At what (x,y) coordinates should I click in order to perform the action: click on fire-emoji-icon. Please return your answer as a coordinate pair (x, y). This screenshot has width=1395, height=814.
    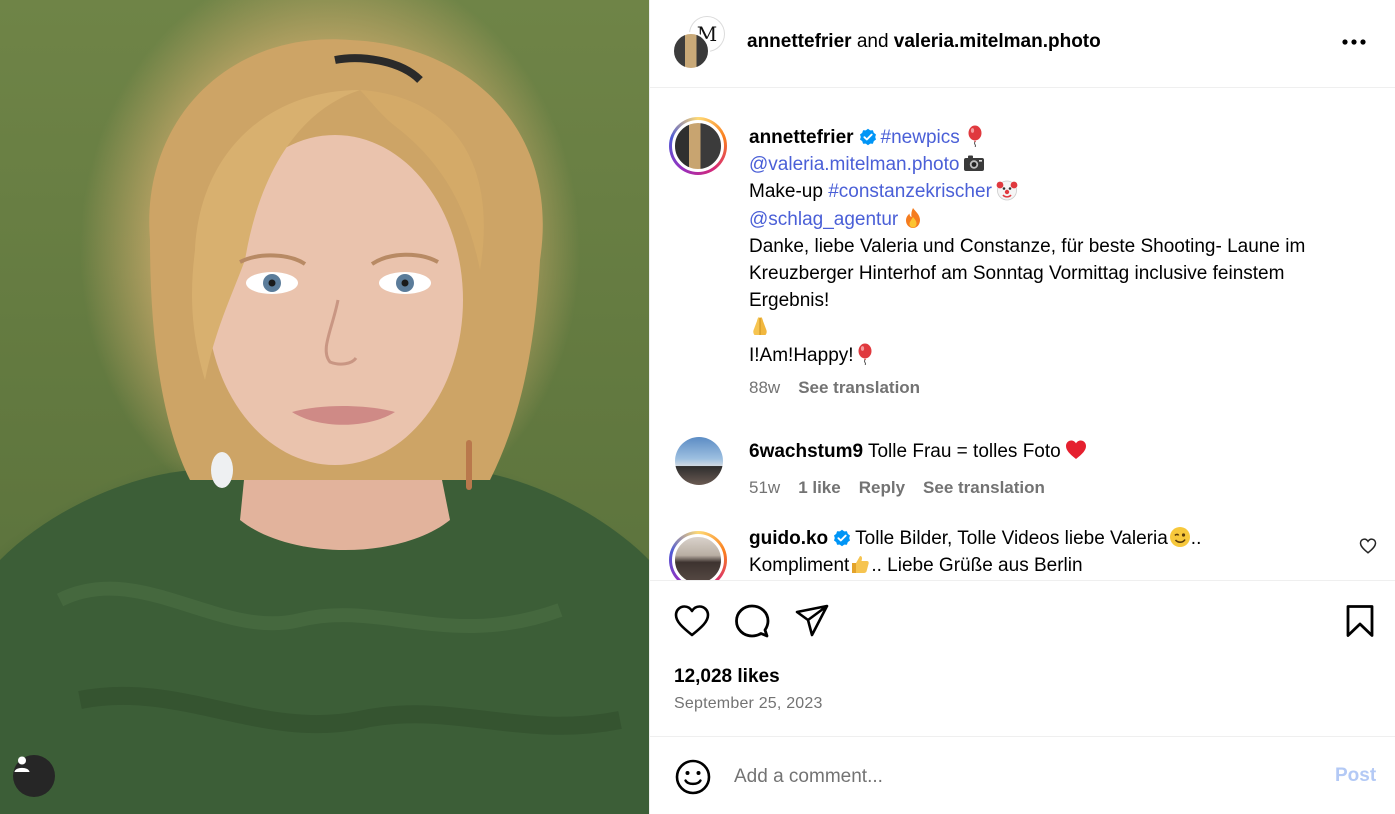
    Looking at the image, I should click on (913, 217).